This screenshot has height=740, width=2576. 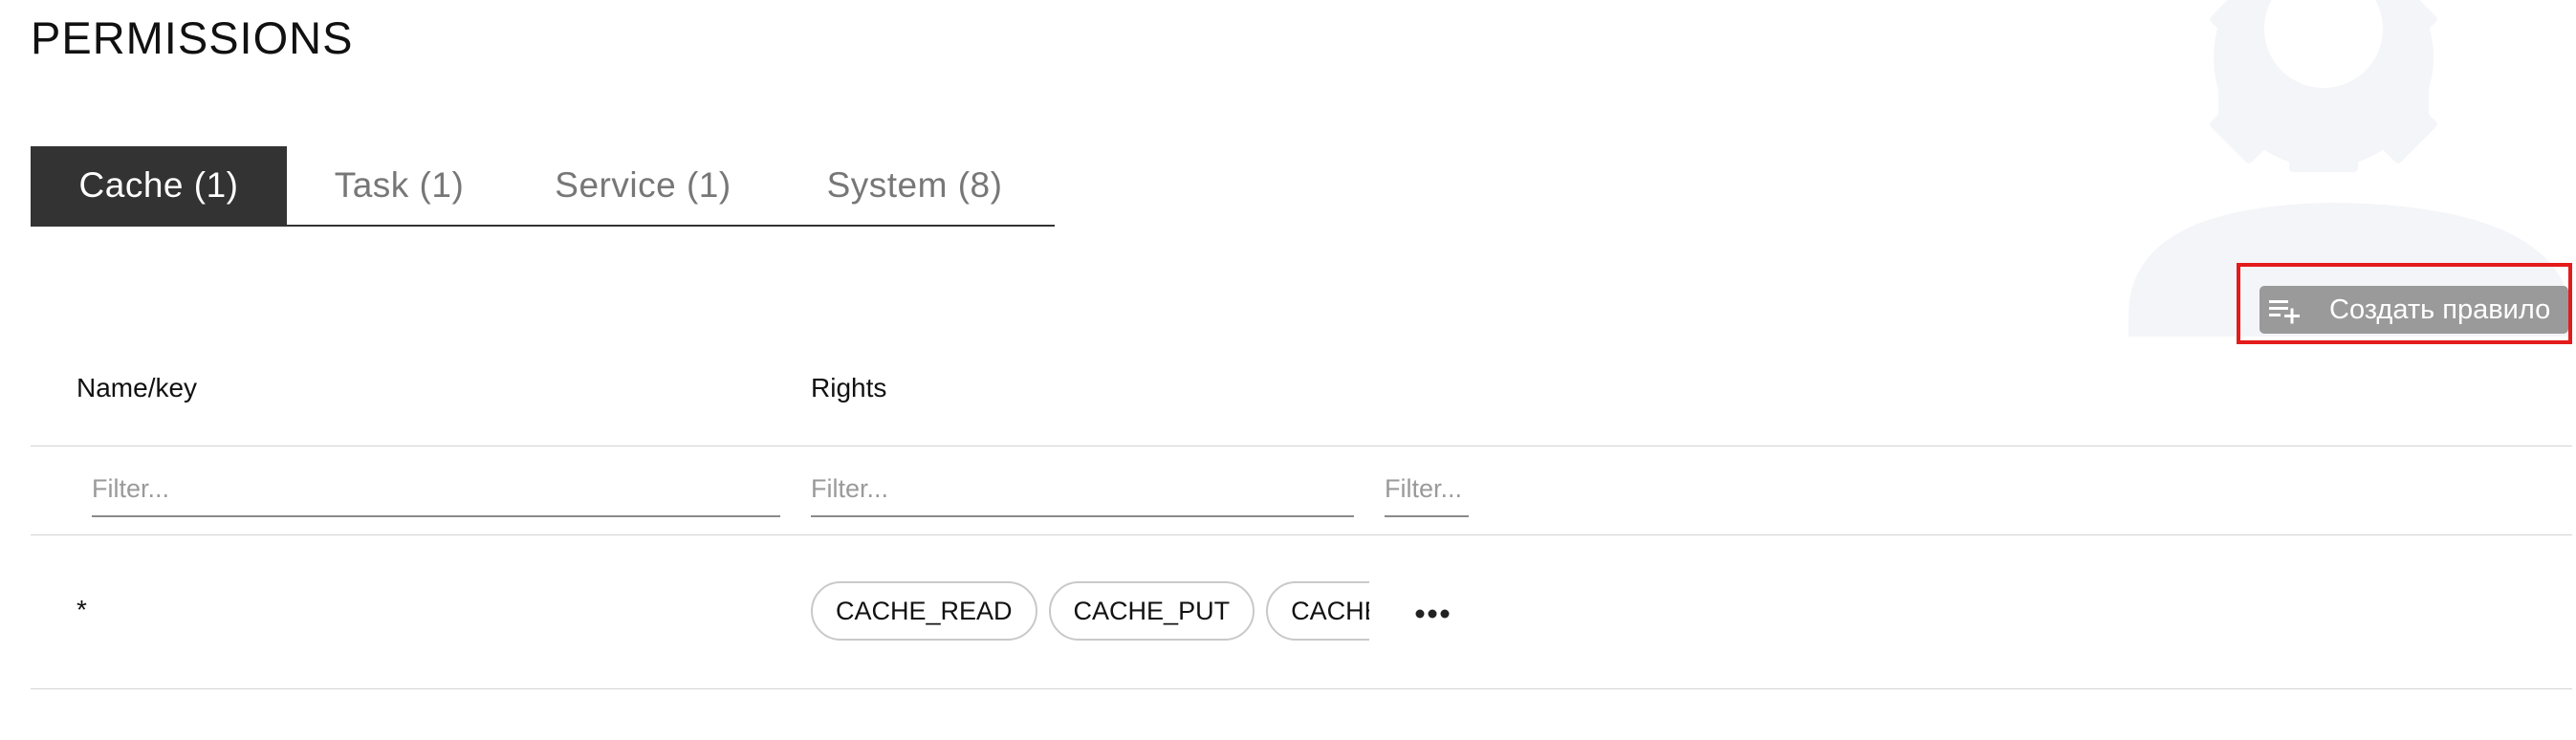 I want to click on tab-task: Task (1), so click(x=399, y=185).